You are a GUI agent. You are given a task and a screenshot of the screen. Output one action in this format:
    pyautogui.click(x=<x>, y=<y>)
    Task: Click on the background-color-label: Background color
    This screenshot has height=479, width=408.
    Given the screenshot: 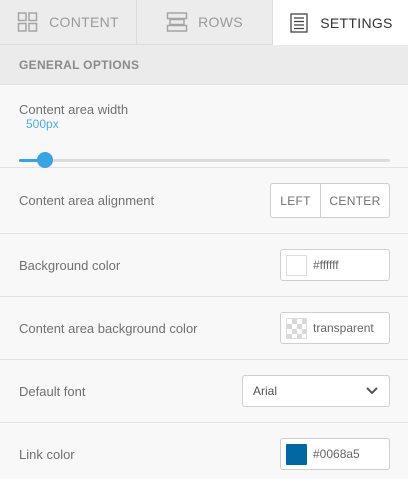 What is the action you would take?
    pyautogui.click(x=70, y=265)
    